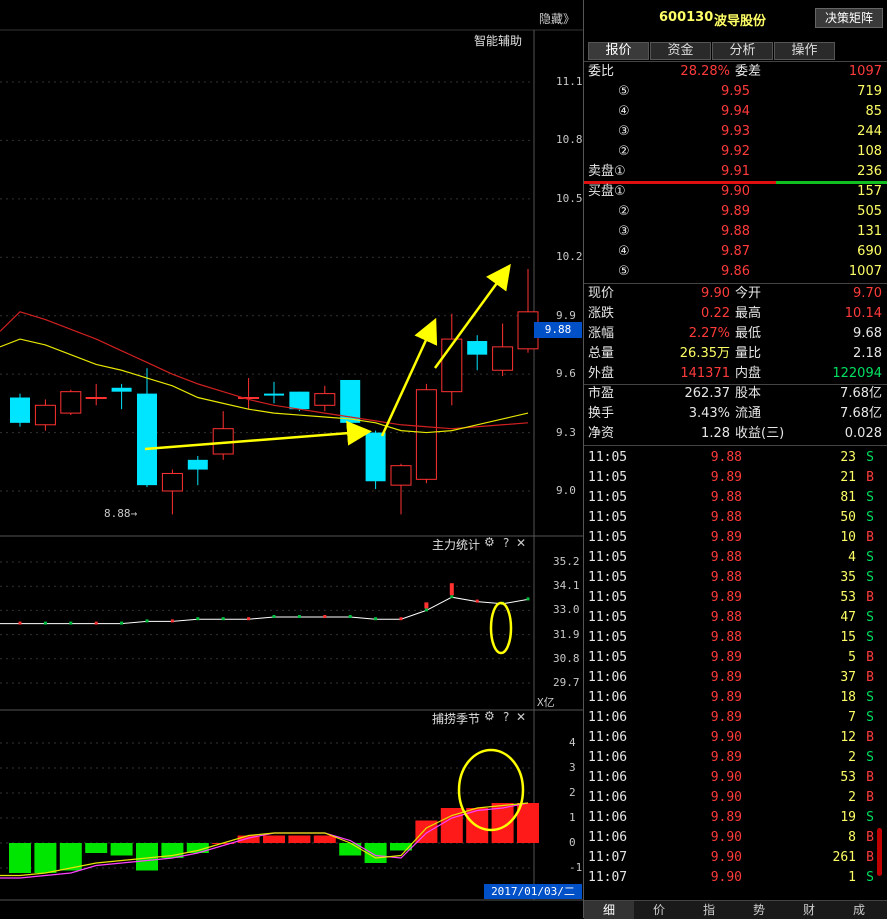 This screenshot has width=887, height=919. I want to click on sell-level-label: ④, so click(624, 111).